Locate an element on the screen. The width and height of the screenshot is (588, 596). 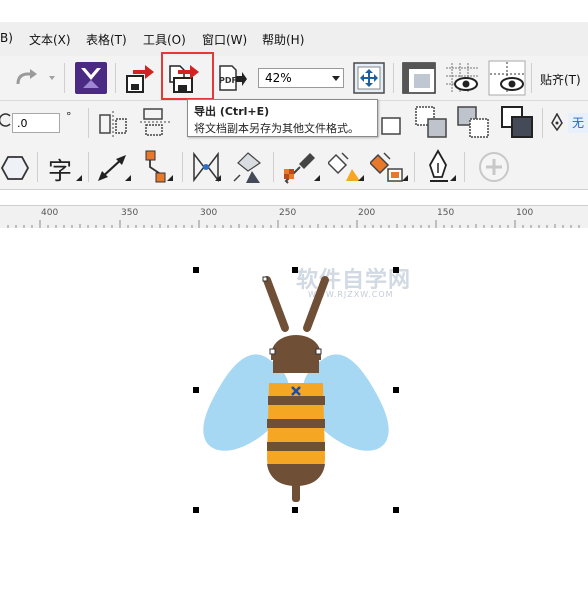
break-apart-icon is located at coordinates (431, 122).